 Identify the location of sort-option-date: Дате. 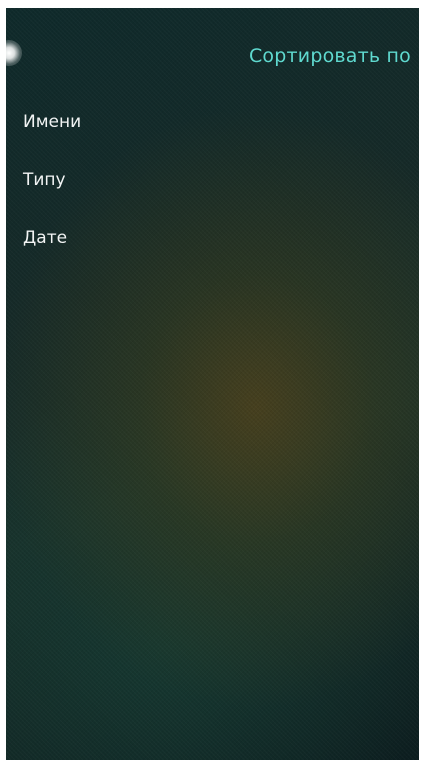
(52, 257).